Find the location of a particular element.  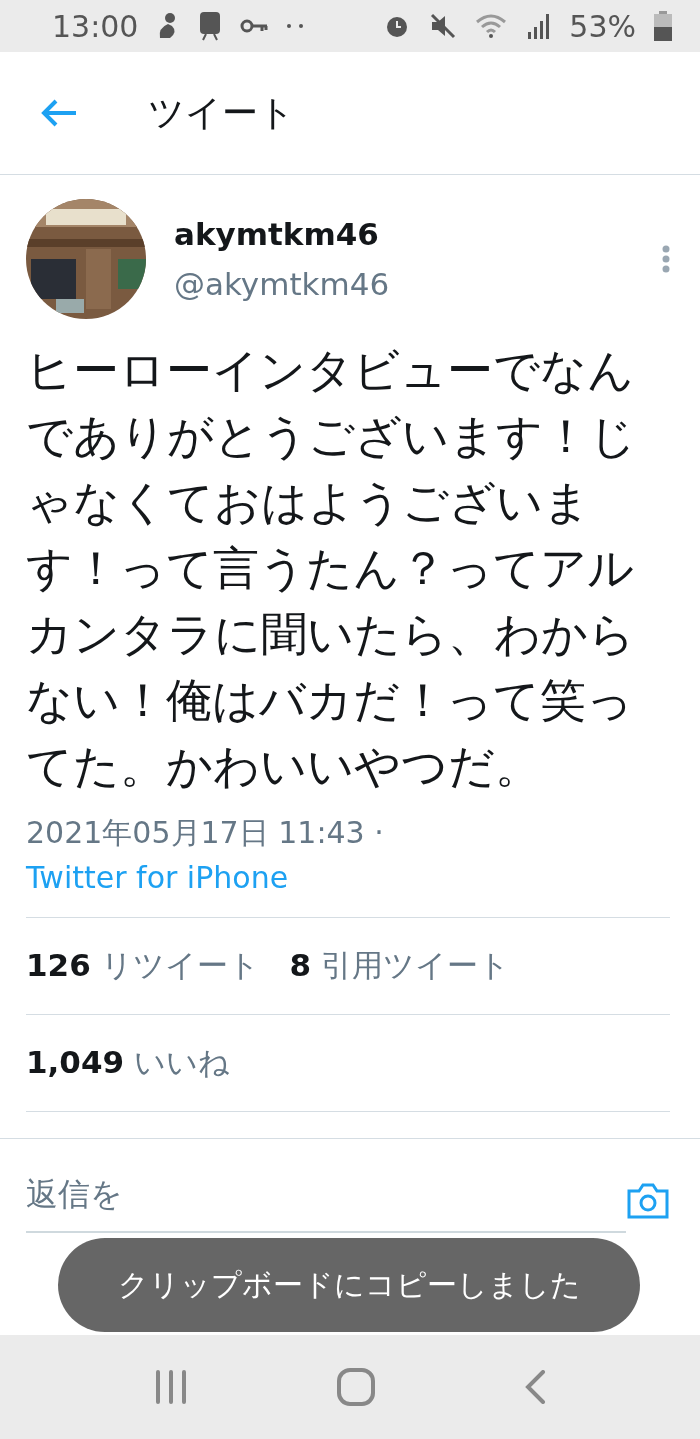

header-title: ツイート is located at coordinates (221, 112).